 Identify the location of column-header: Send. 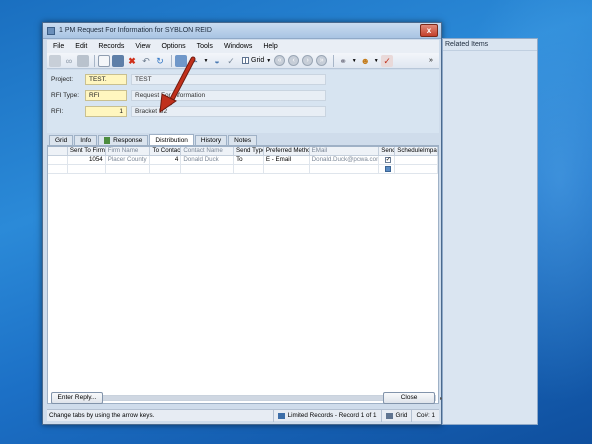
(387, 151).